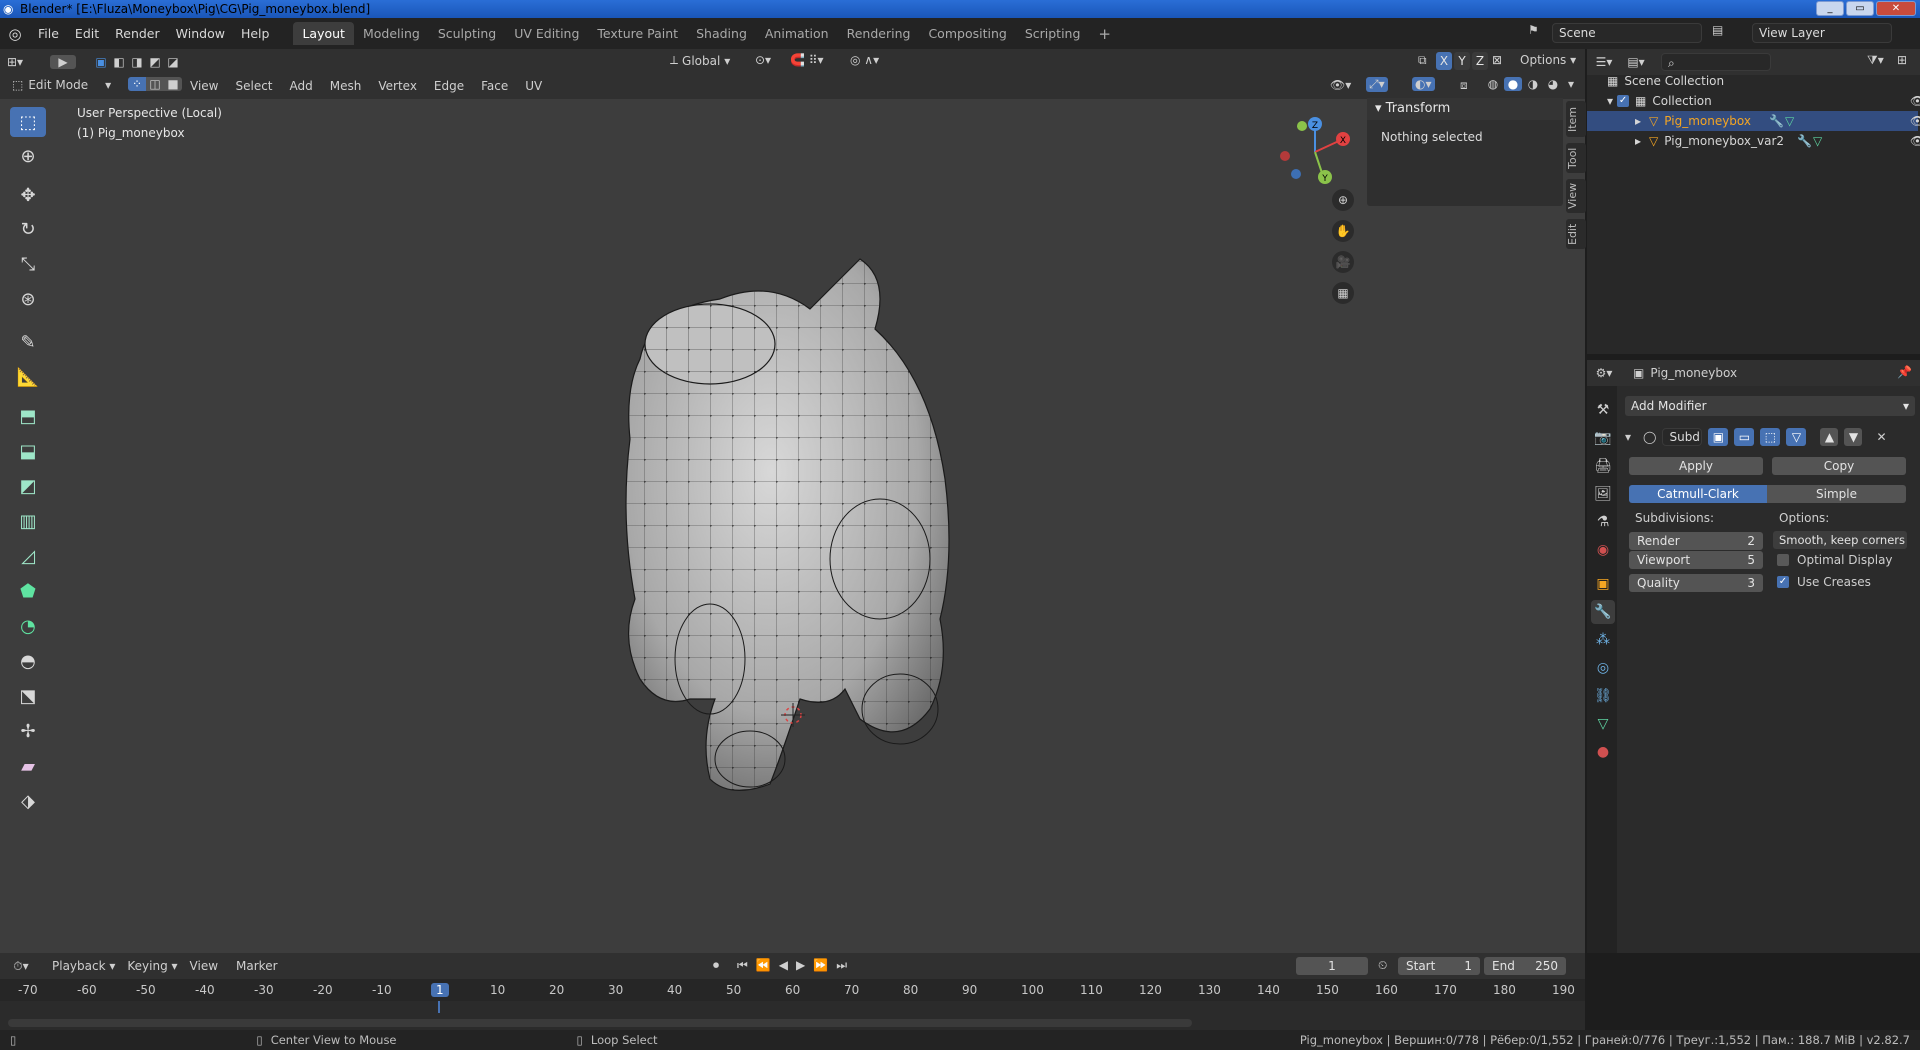 The height and width of the screenshot is (1050, 1920). Describe the element at coordinates (1875, 60) in the screenshot. I see `filter-icon: ⧩▾` at that location.